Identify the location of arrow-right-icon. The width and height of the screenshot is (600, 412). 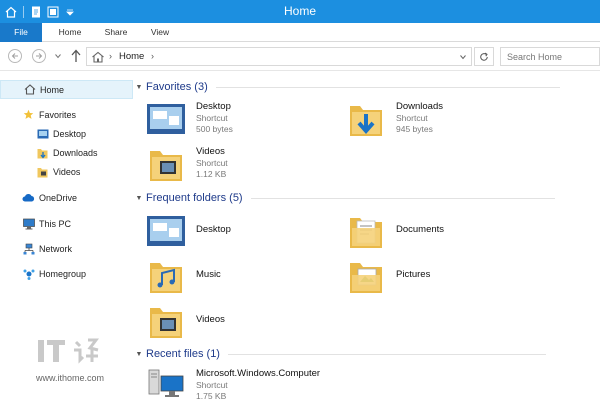
(39, 56).